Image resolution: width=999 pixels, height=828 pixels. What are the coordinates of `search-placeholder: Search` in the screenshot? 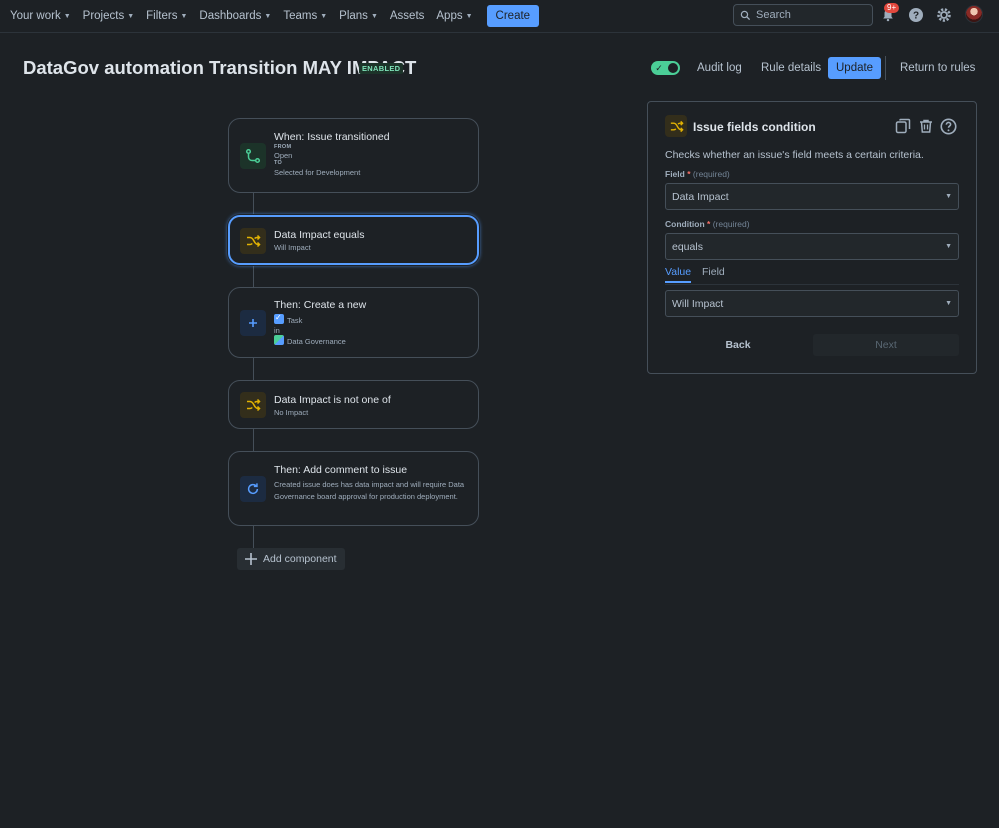 It's located at (773, 15).